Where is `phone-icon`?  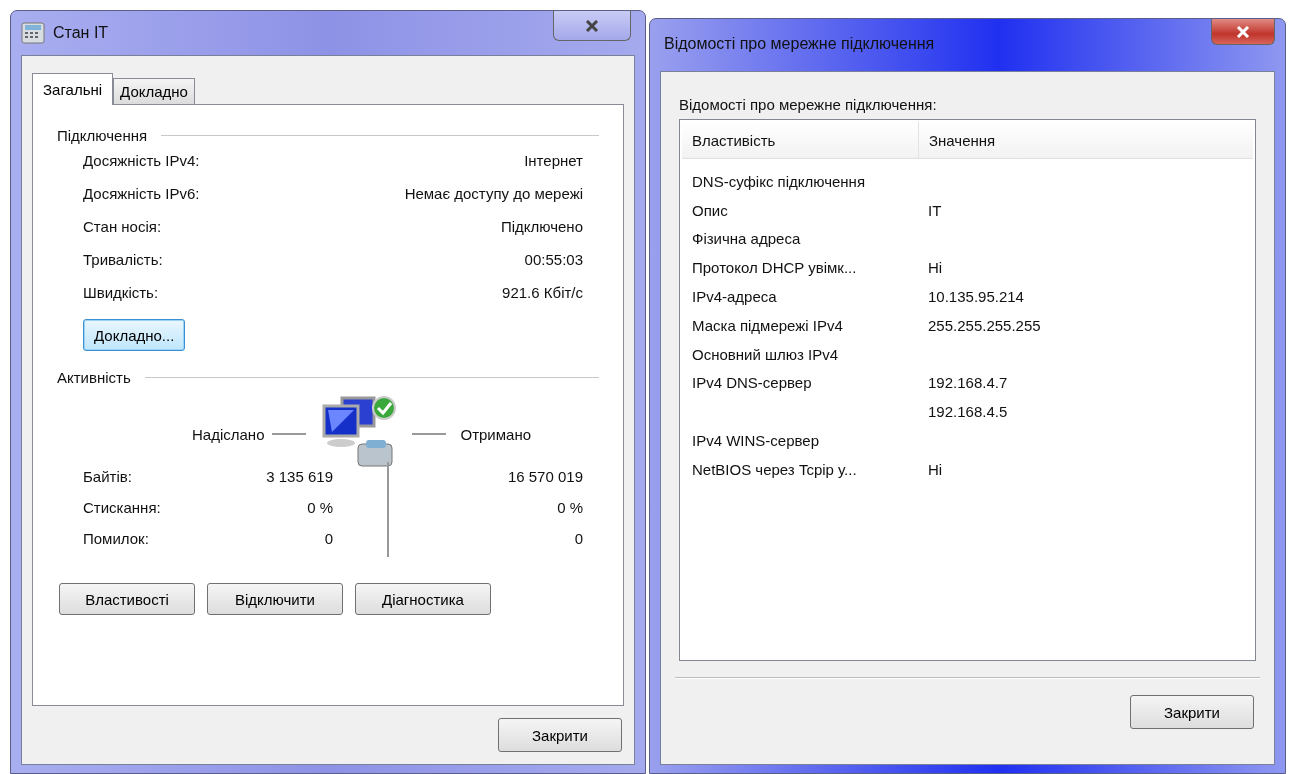 phone-icon is located at coordinates (33, 33).